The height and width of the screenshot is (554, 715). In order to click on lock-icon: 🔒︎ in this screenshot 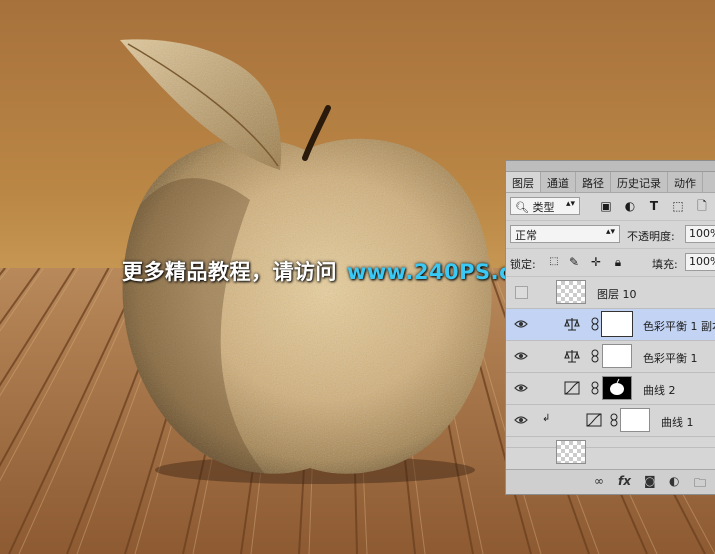, I will do `click(618, 262)`.